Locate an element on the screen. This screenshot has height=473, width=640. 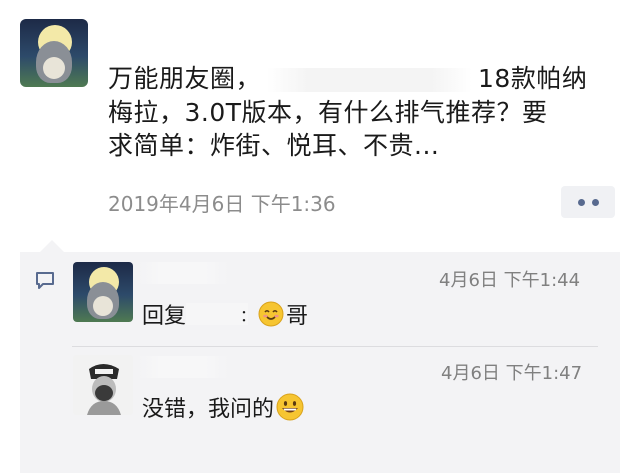
comment-timestamp: 4月6日 下午1:44 is located at coordinates (510, 280).